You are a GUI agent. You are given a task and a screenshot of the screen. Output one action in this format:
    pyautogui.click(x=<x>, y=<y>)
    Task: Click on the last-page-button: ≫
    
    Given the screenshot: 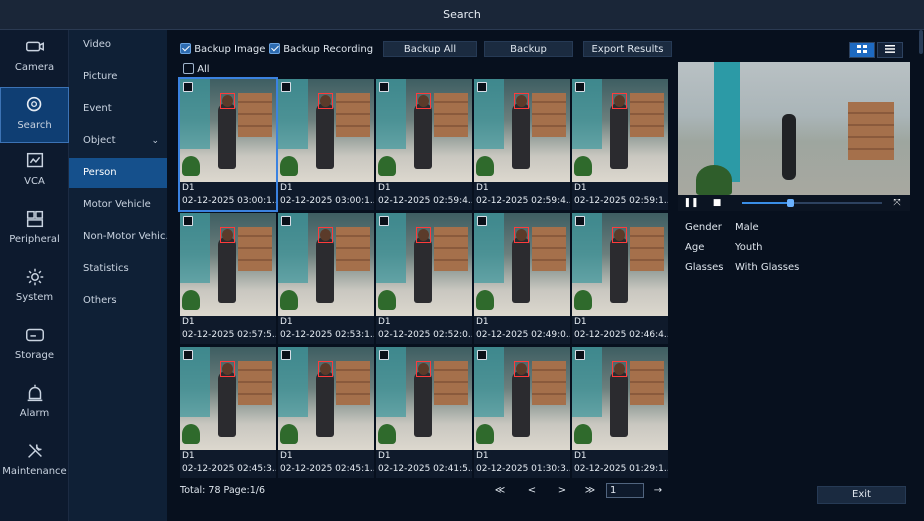 What is the action you would take?
    pyautogui.click(x=590, y=491)
    